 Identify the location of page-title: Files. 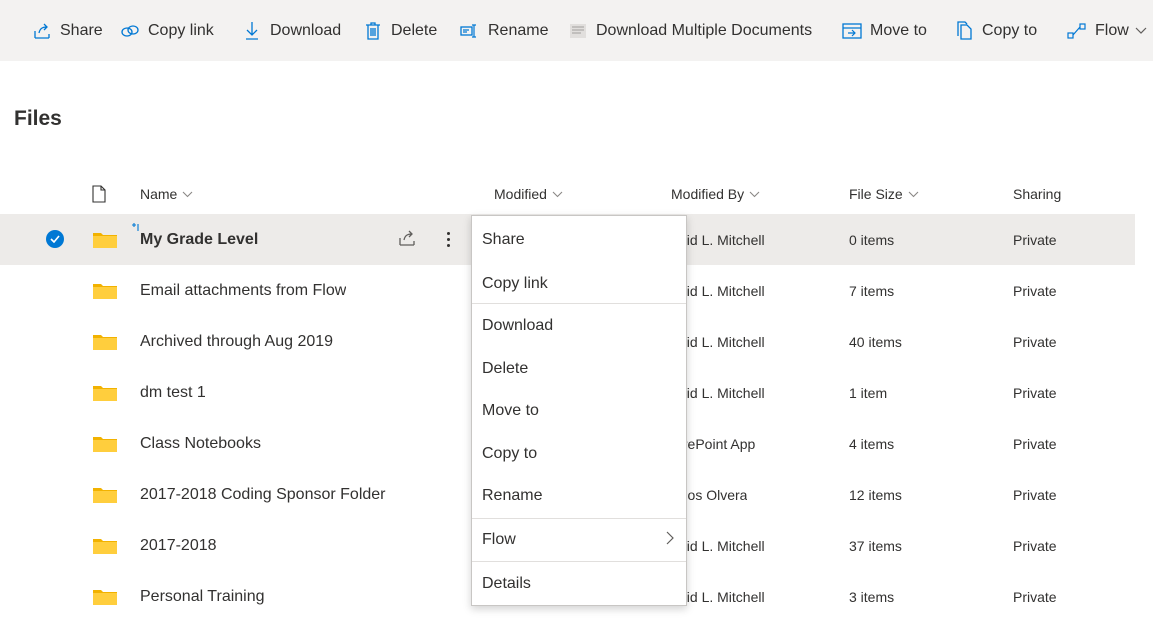
(38, 118).